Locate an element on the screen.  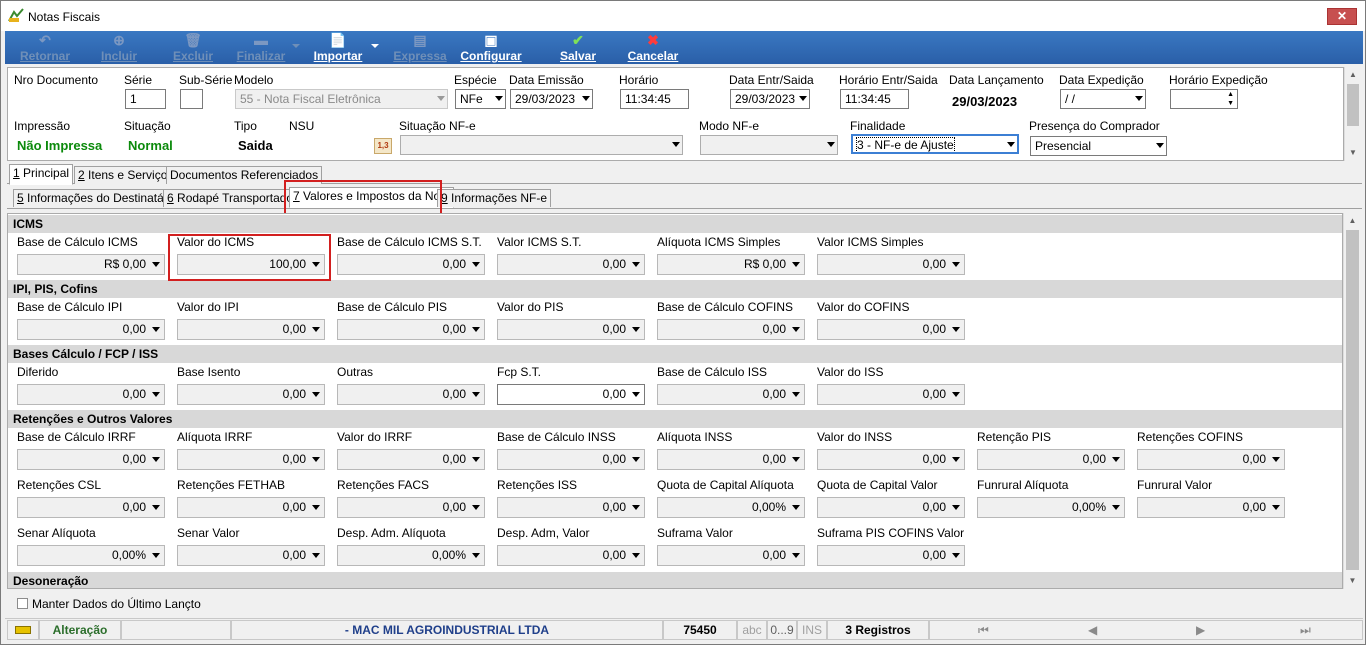
especie-select: NFe is located at coordinates (480, 99).